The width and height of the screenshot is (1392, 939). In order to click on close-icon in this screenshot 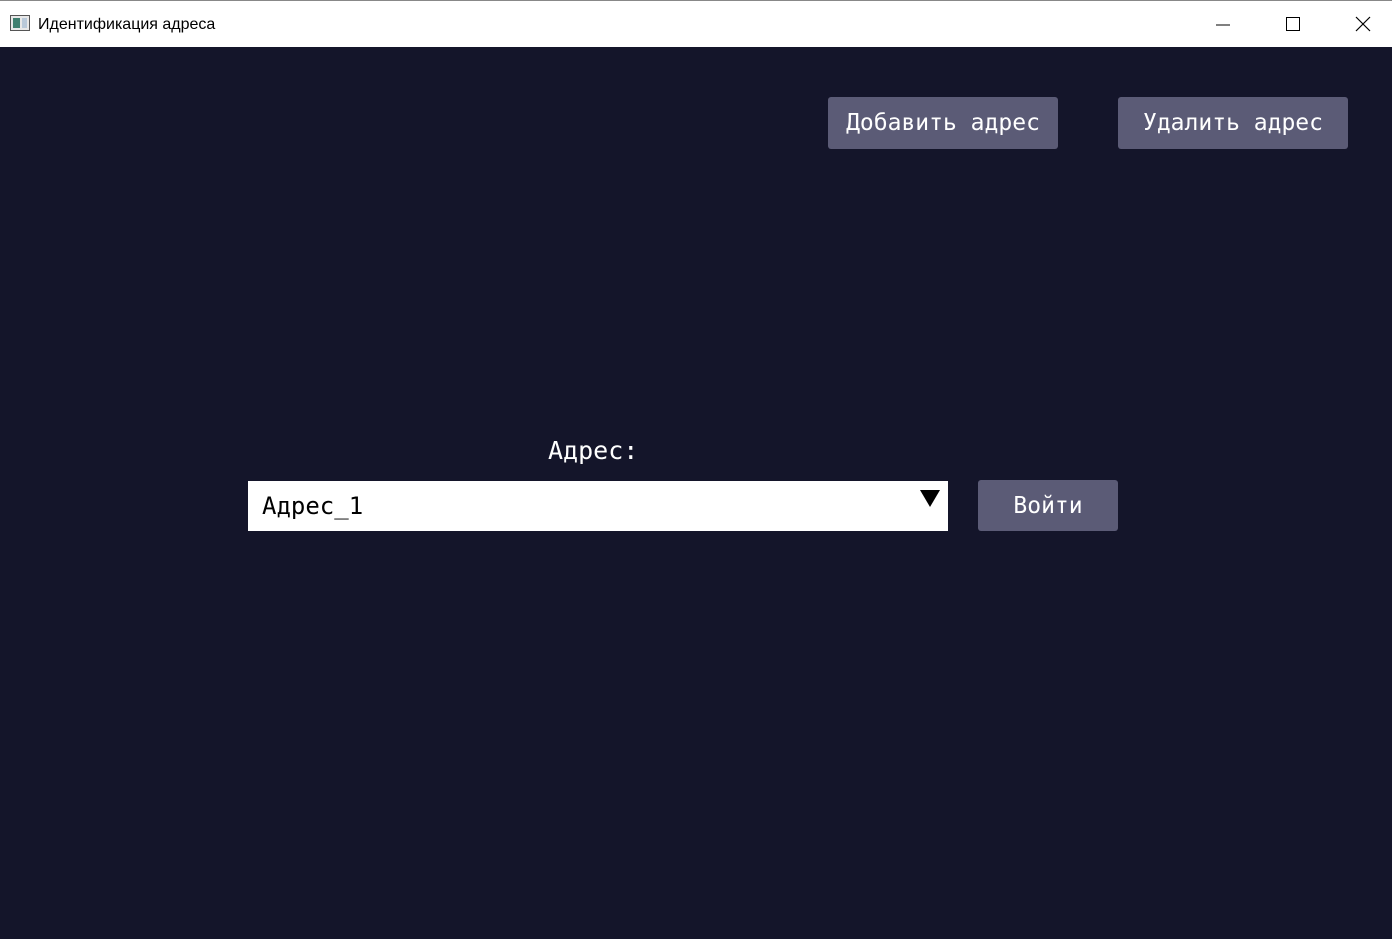, I will do `click(1363, 24)`.